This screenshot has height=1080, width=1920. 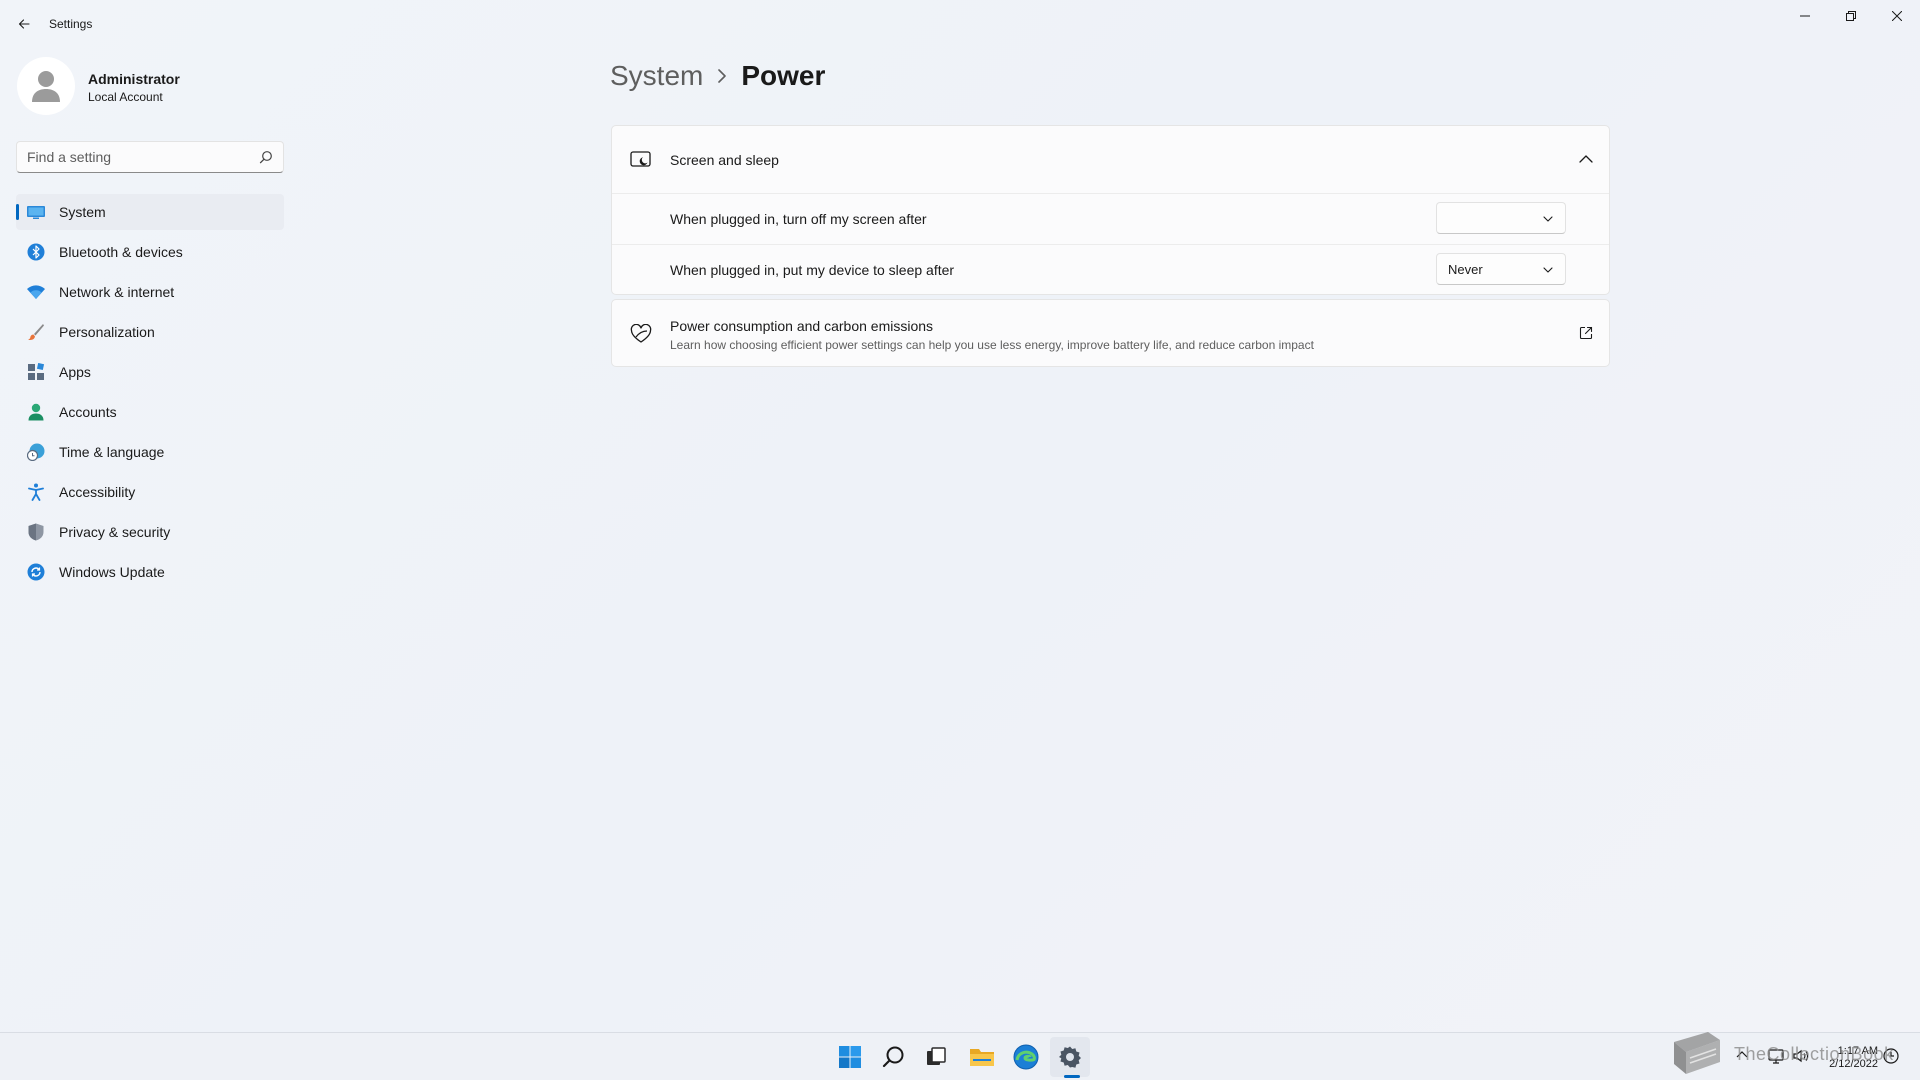 I want to click on restore-button, so click(x=1851, y=16).